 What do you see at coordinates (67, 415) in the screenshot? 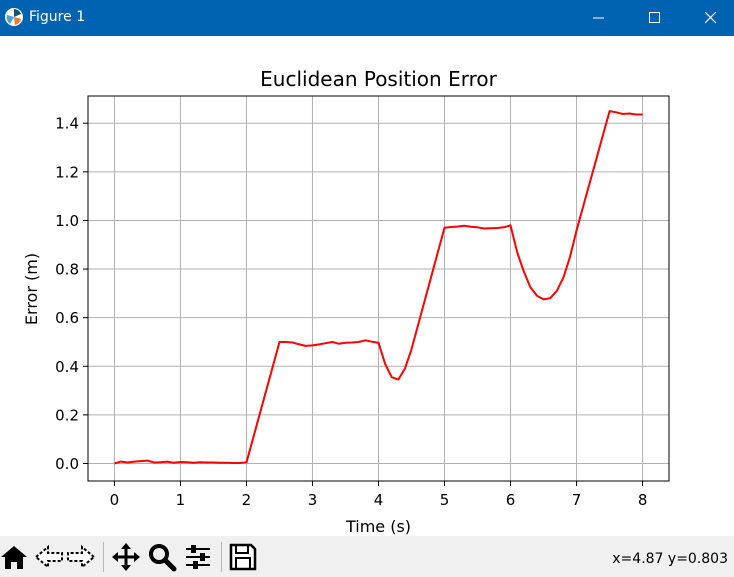
I see `y-tick-label: 0.2` at bounding box center [67, 415].